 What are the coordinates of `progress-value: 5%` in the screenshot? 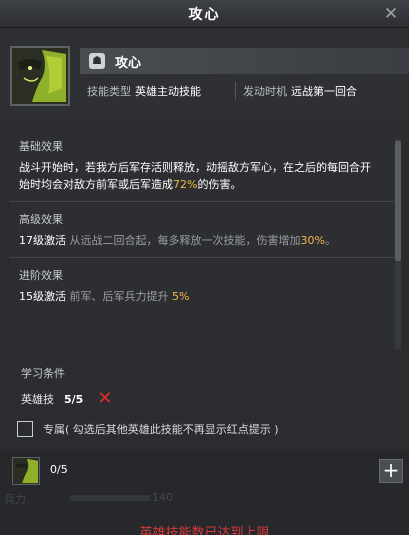 It's located at (181, 296).